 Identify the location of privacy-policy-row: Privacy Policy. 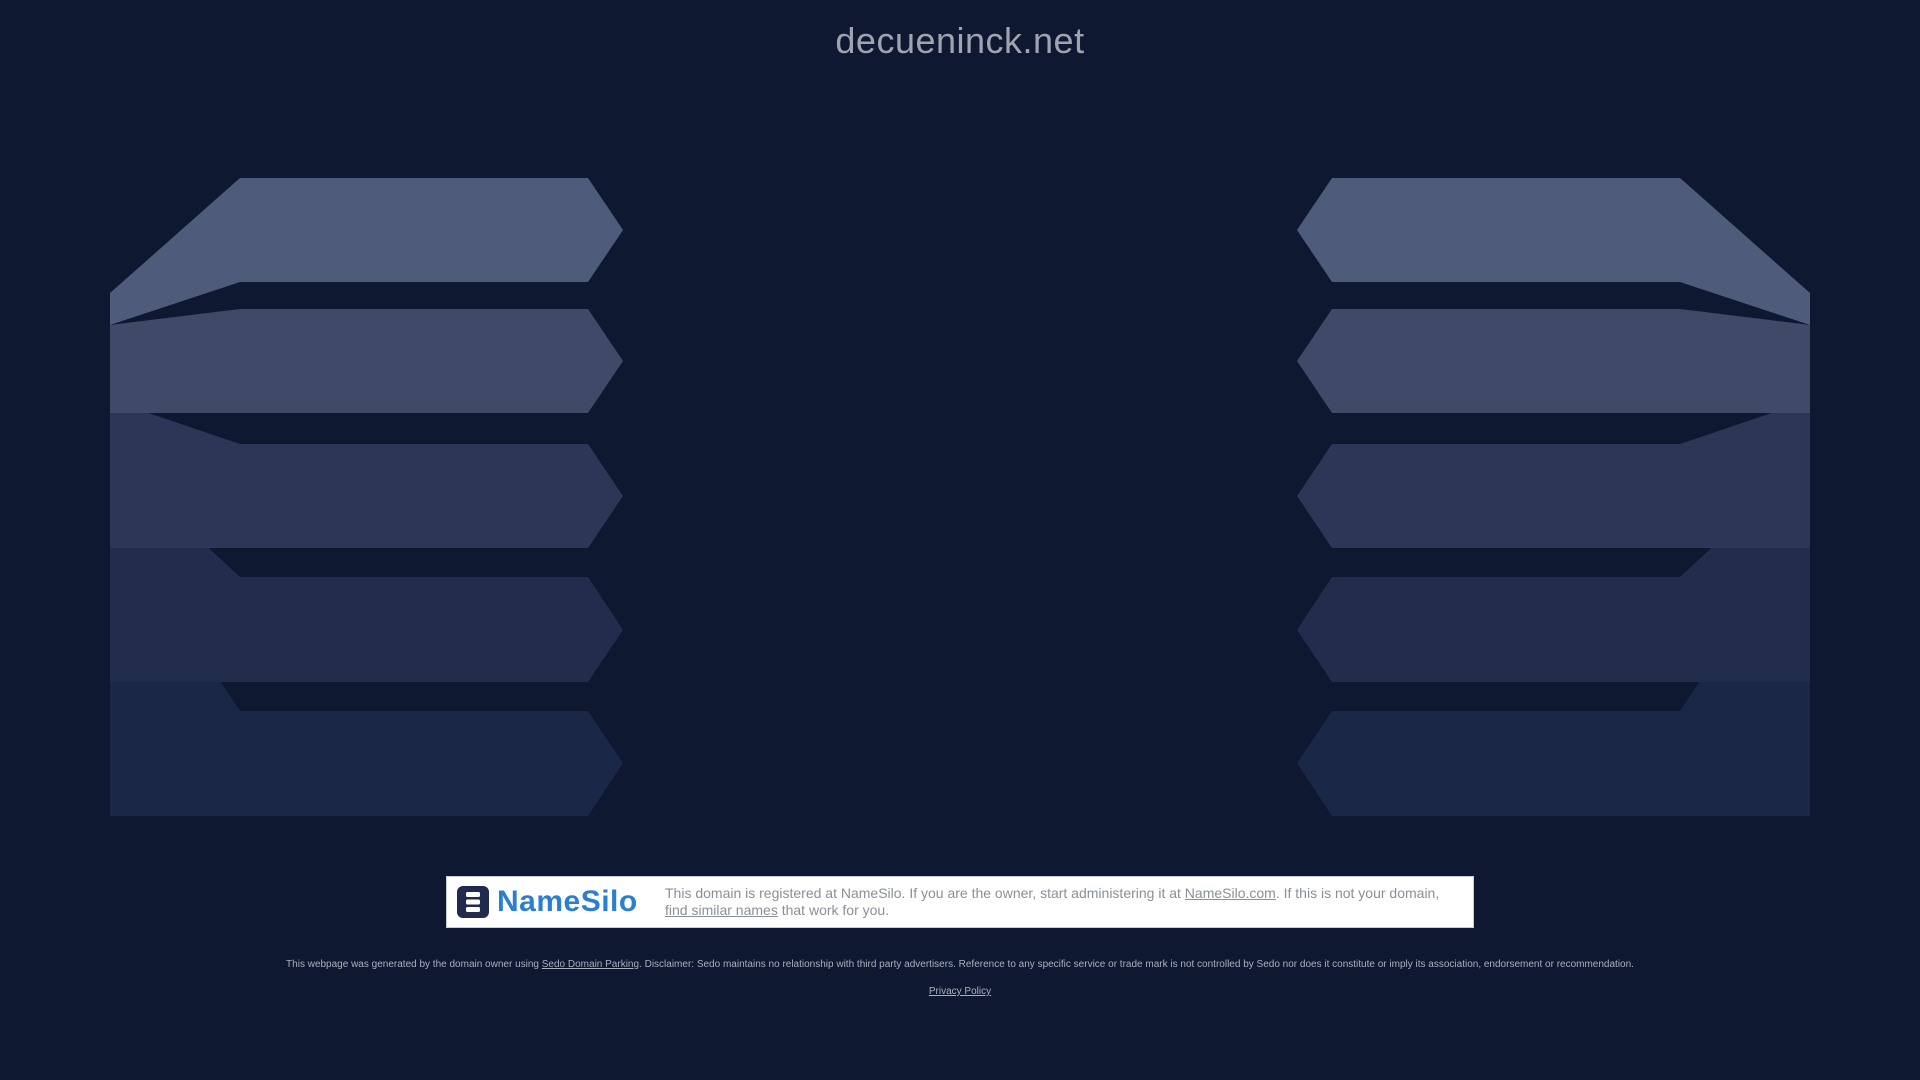
(960, 991).